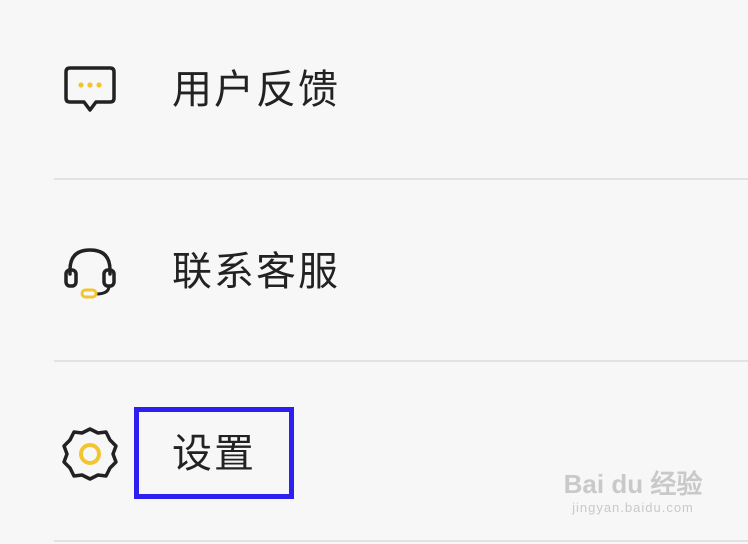 Image resolution: width=748 pixels, height=544 pixels. I want to click on headset-icon, so click(90, 272).